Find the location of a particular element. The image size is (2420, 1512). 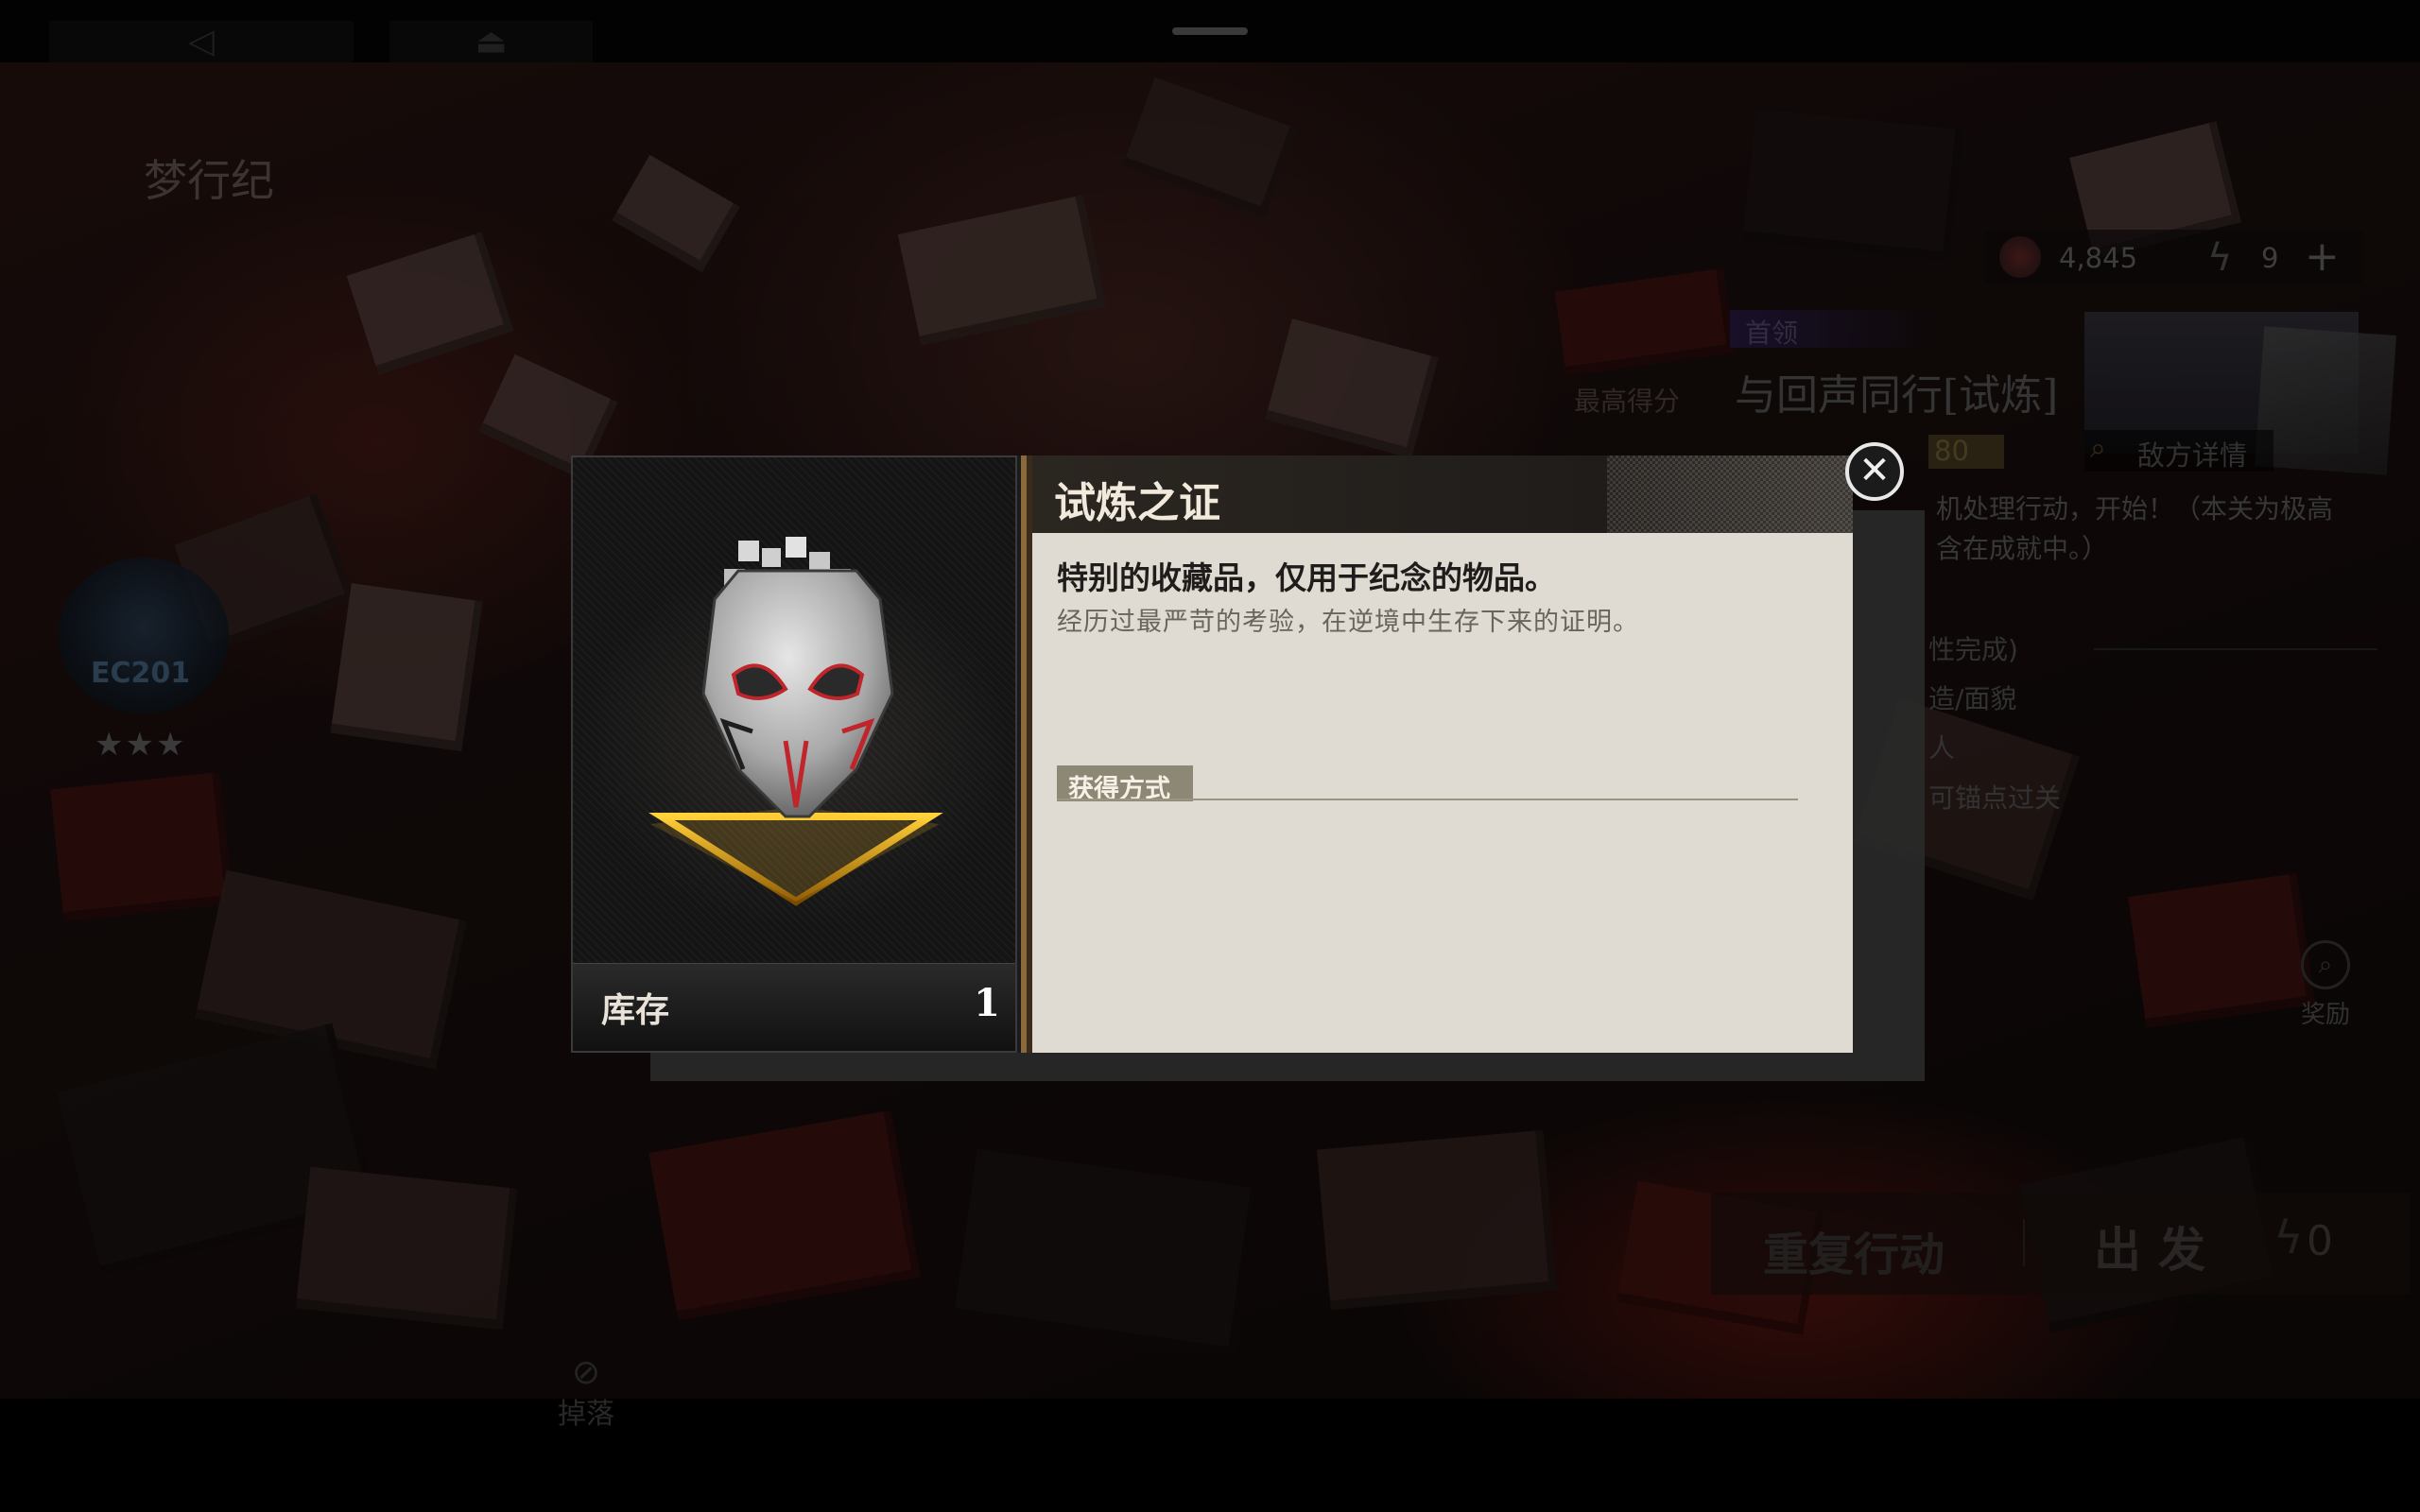

item-title: 试炼之证 is located at coordinates (1137, 503).